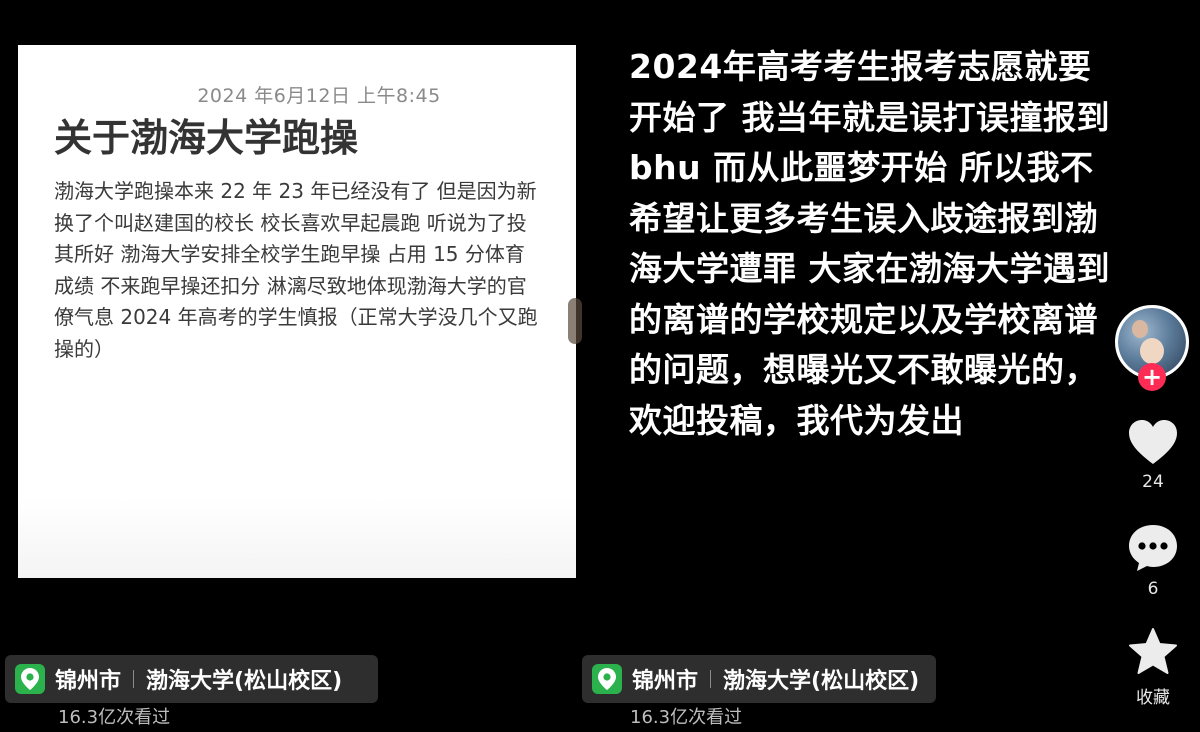 This screenshot has height=732, width=1200. Describe the element at coordinates (686, 717) in the screenshot. I see `view-count-right: 16.3亿次看过` at that location.